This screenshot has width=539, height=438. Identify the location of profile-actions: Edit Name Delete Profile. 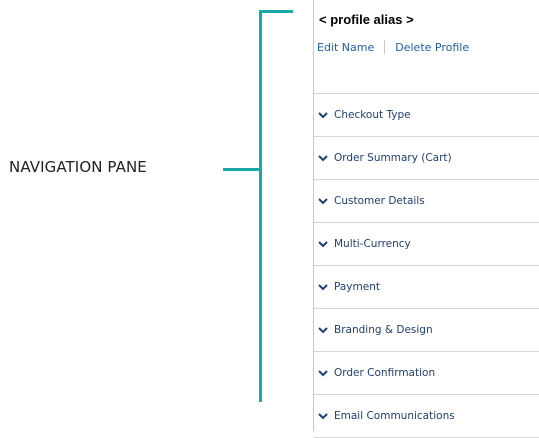
(393, 47).